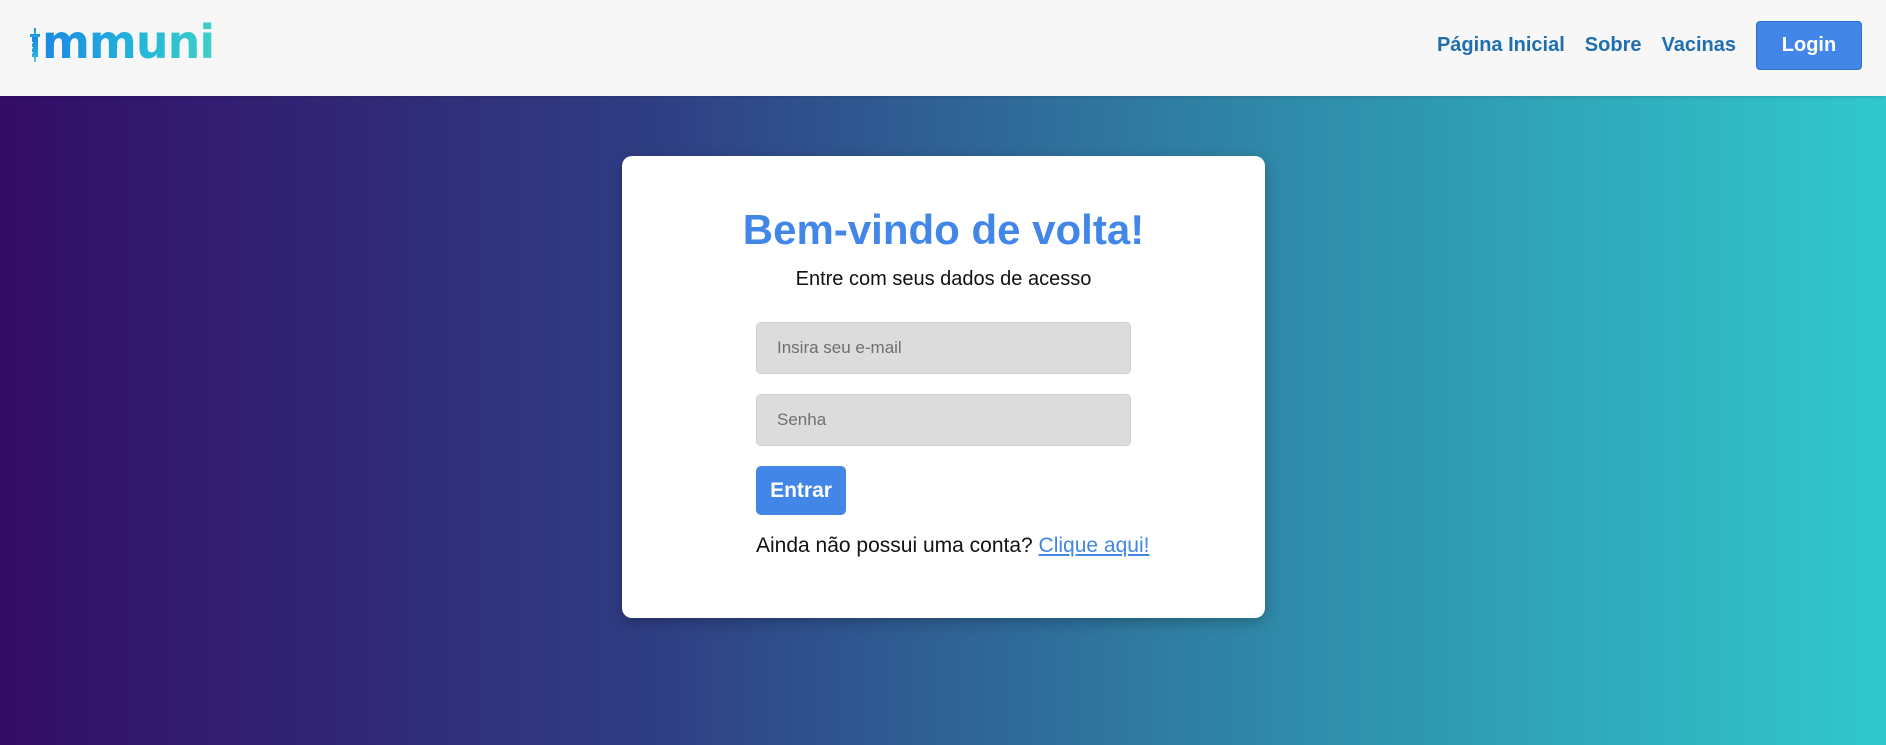  I want to click on logo-wordmark: mmuni, so click(128, 42).